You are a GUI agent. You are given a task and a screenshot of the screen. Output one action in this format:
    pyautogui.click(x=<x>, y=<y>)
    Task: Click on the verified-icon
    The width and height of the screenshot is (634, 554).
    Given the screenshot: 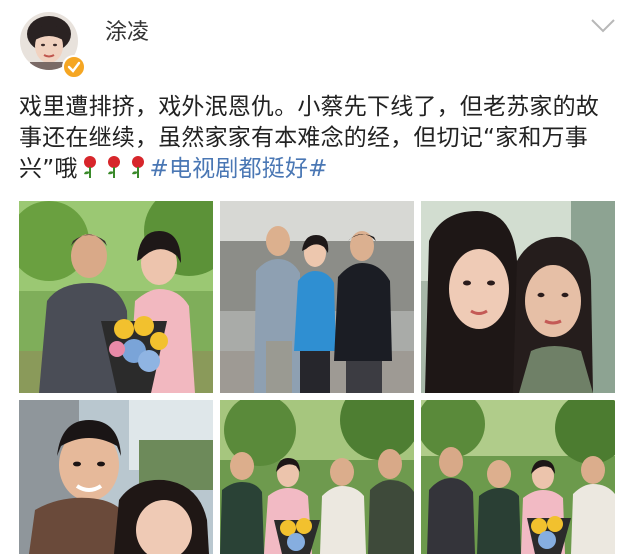 What is the action you would take?
    pyautogui.click(x=74, y=67)
    